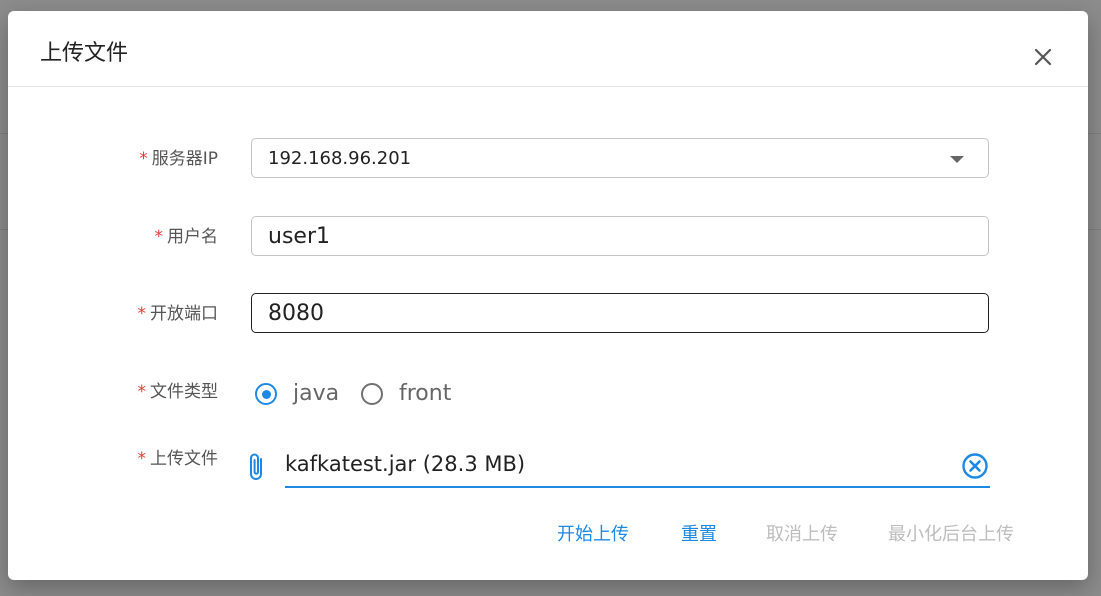 The height and width of the screenshot is (596, 1101). Describe the element at coordinates (84, 53) in the screenshot. I see `dialog-title: 上传文件` at that location.